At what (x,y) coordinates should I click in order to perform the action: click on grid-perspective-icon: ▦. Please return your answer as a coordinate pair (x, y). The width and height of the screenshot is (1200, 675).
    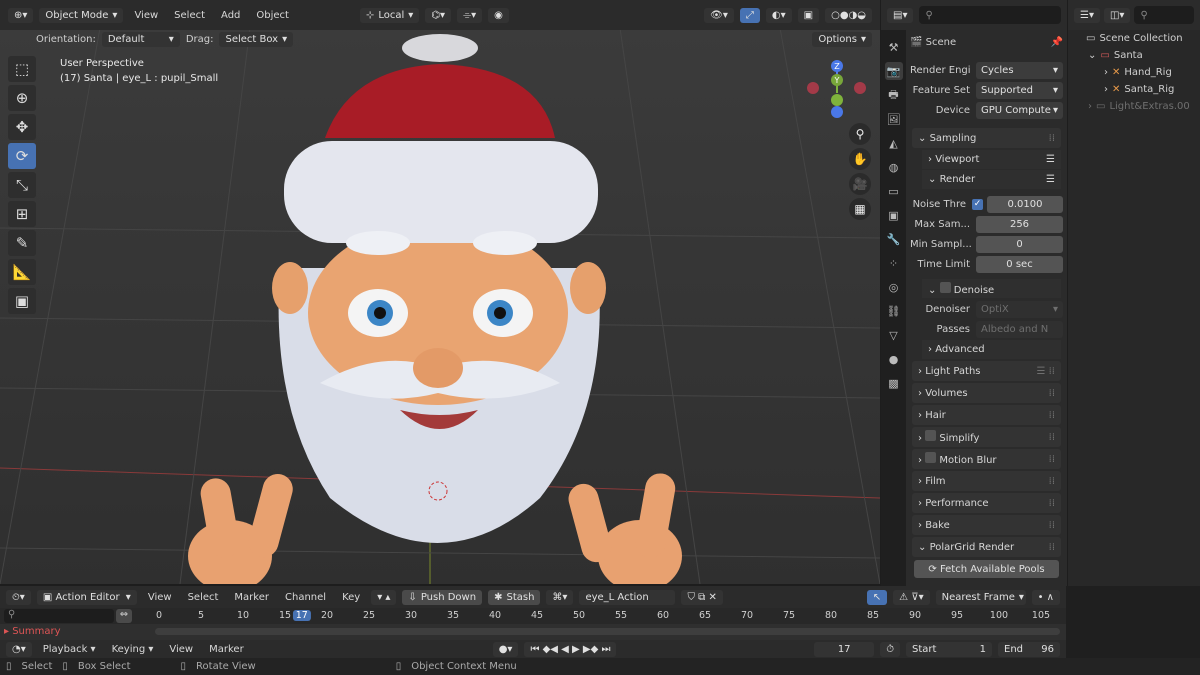
    Looking at the image, I should click on (860, 209).